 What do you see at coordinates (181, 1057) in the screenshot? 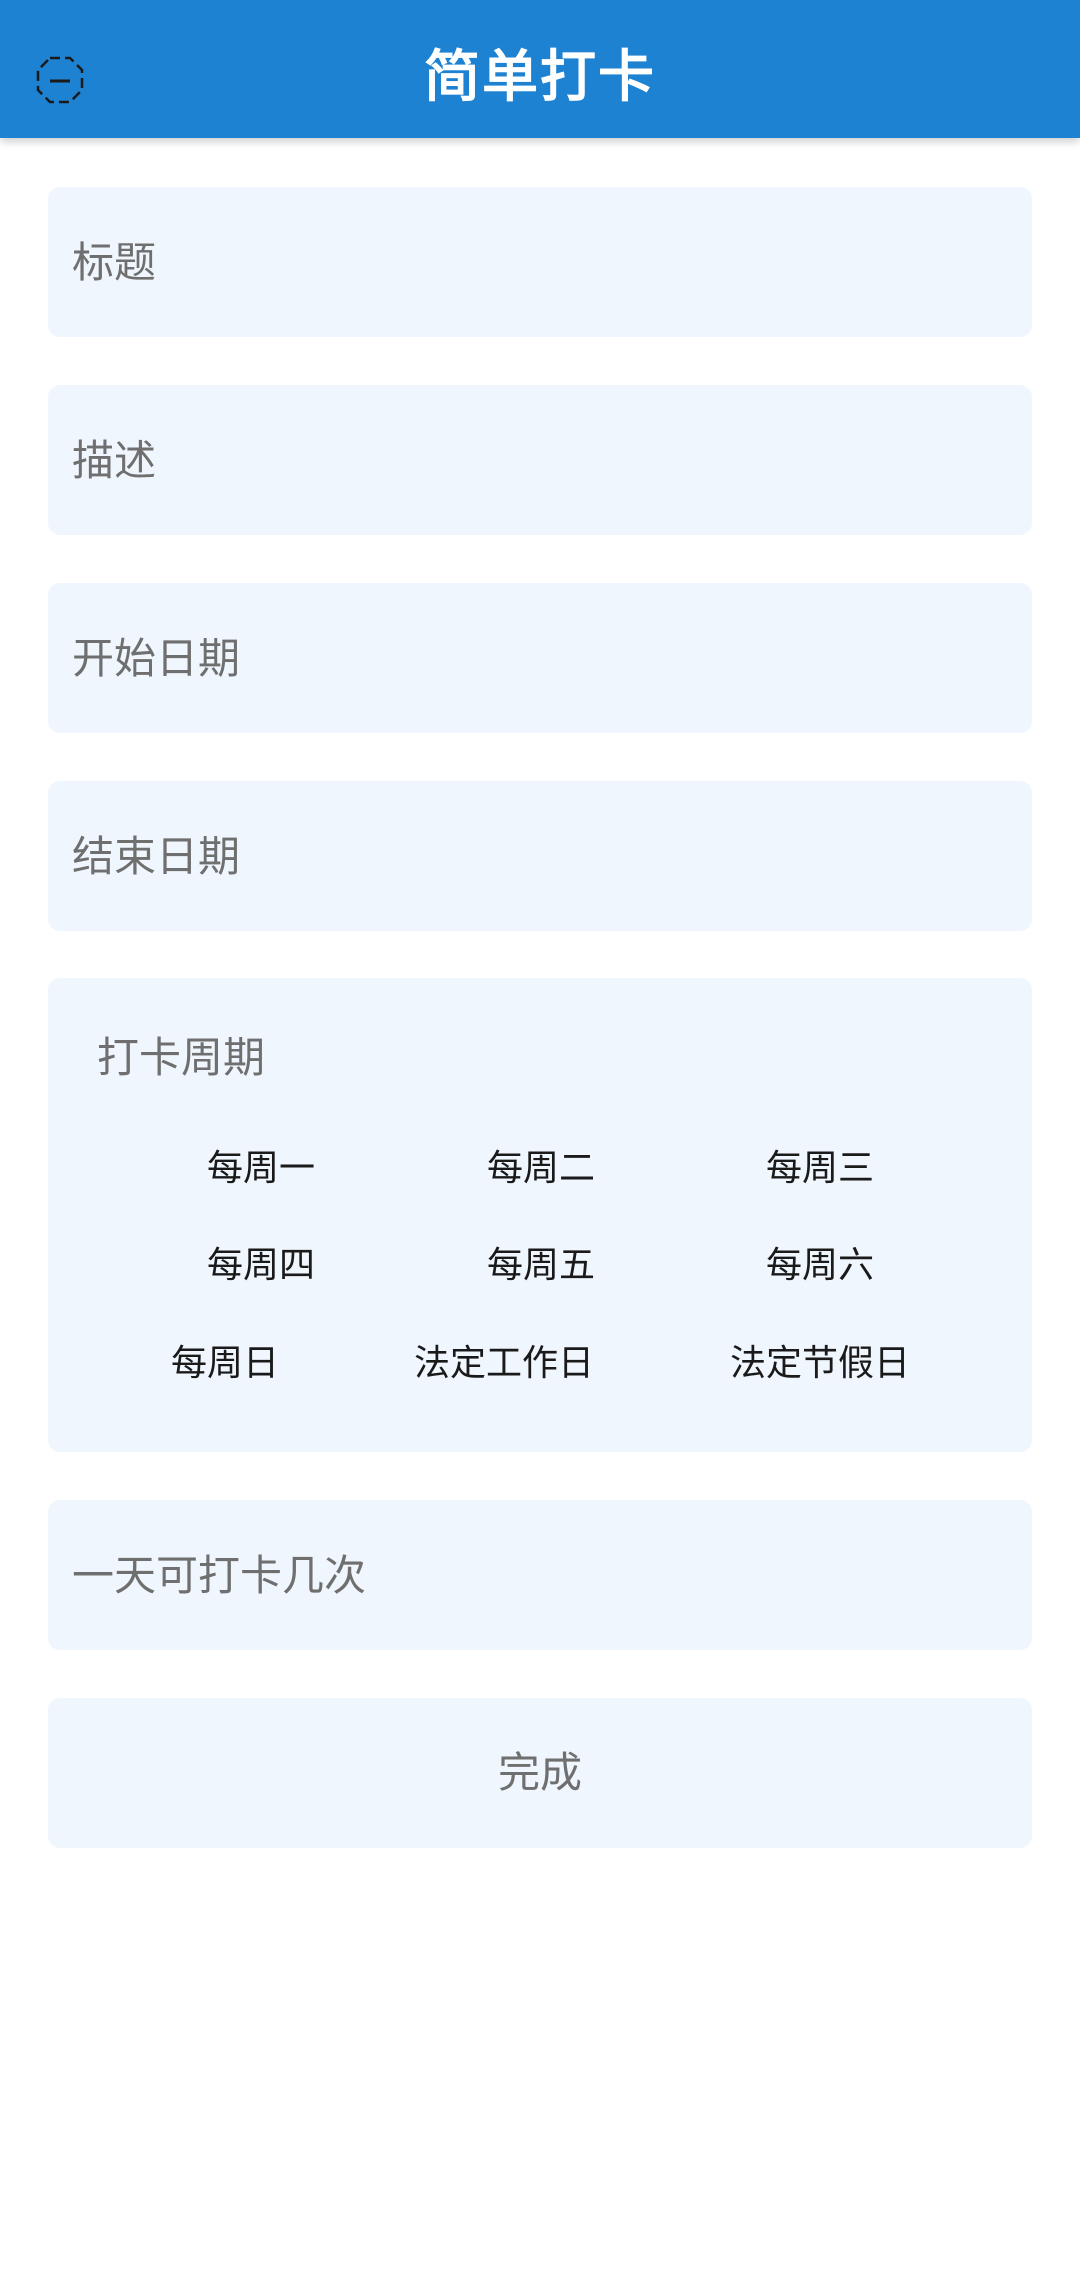
I see `checkin-cycle-label: 打卡周期` at bounding box center [181, 1057].